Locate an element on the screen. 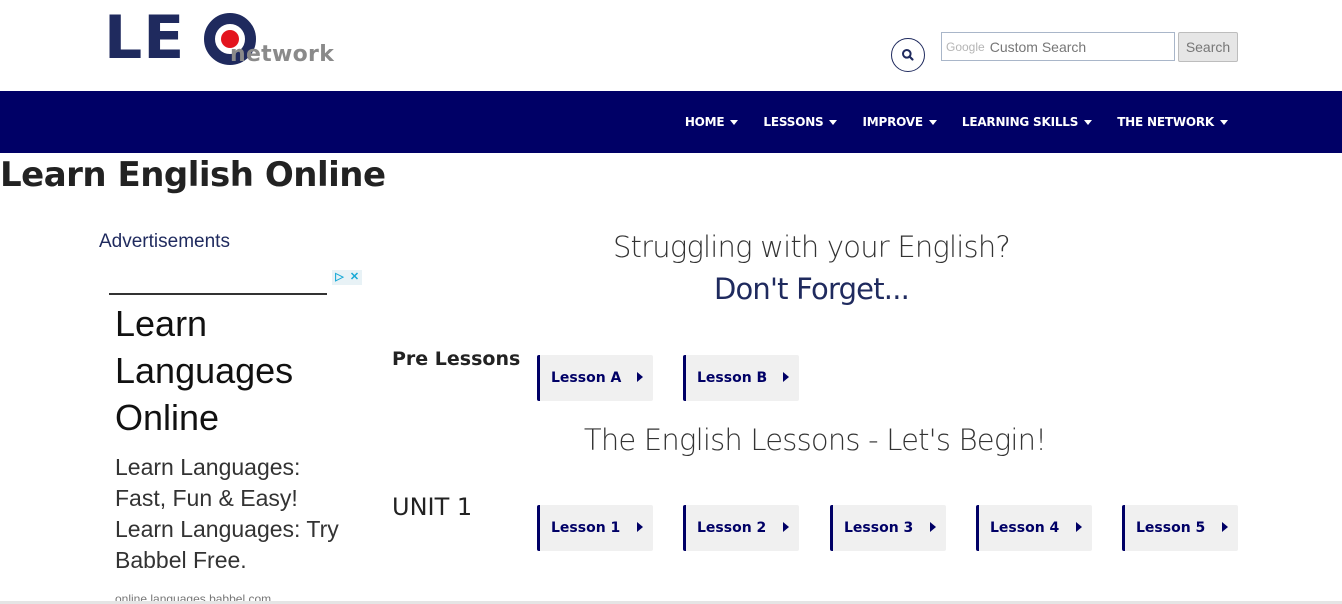 The height and width of the screenshot is (604, 1342). site-logo: LE network is located at coordinates (219, 40).